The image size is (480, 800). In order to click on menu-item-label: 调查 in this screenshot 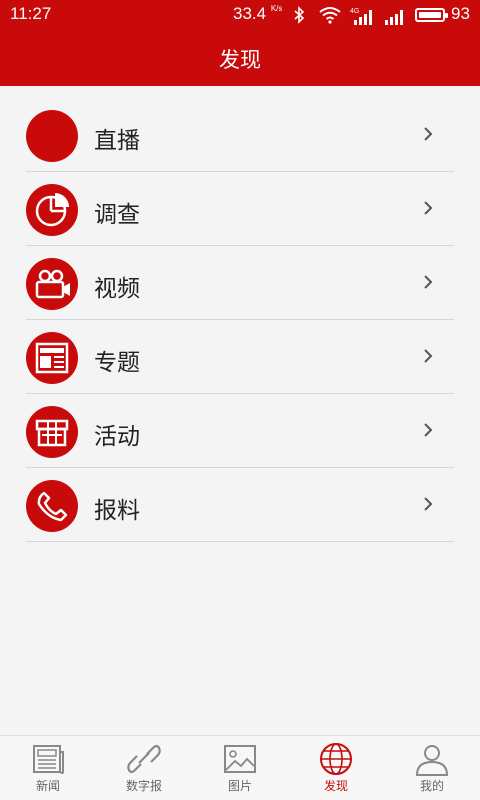, I will do `click(117, 215)`.